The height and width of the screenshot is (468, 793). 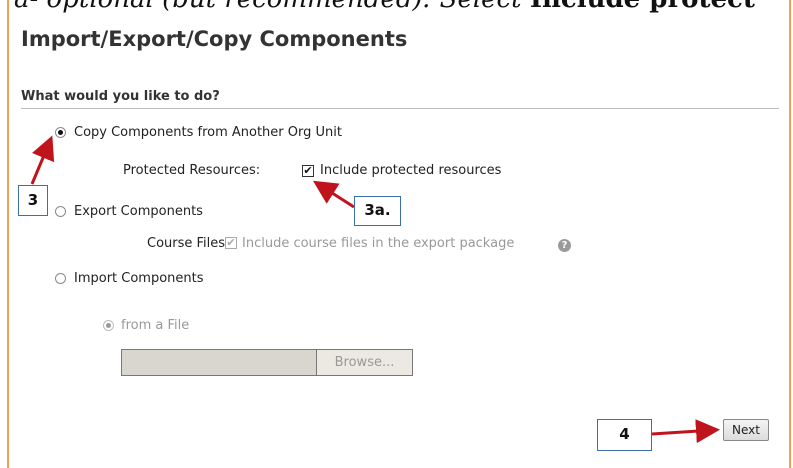 I want to click on export-components-radio, so click(x=60, y=211).